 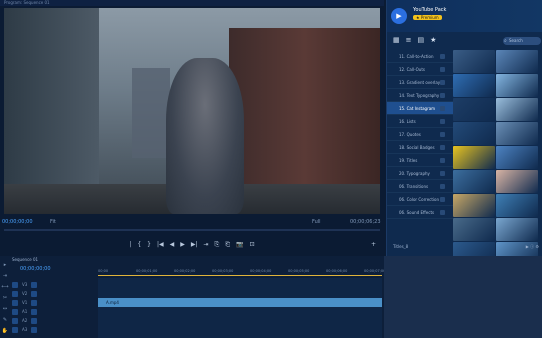 What do you see at coordinates (4, 287) in the screenshot?
I see `ripple-edit-icon: ⟷` at bounding box center [4, 287].